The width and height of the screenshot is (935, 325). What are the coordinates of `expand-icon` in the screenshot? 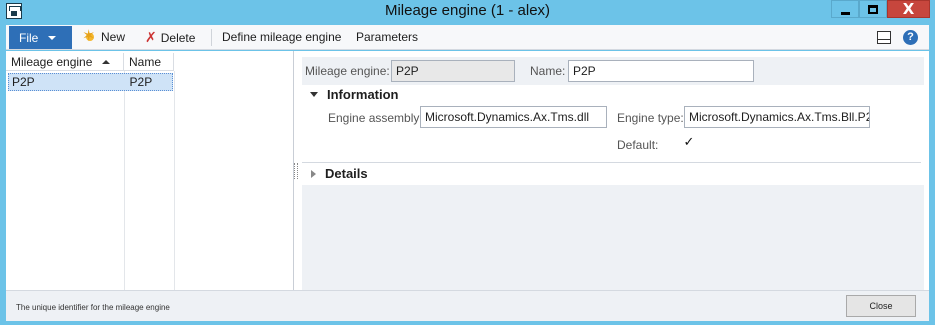 It's located at (313, 173).